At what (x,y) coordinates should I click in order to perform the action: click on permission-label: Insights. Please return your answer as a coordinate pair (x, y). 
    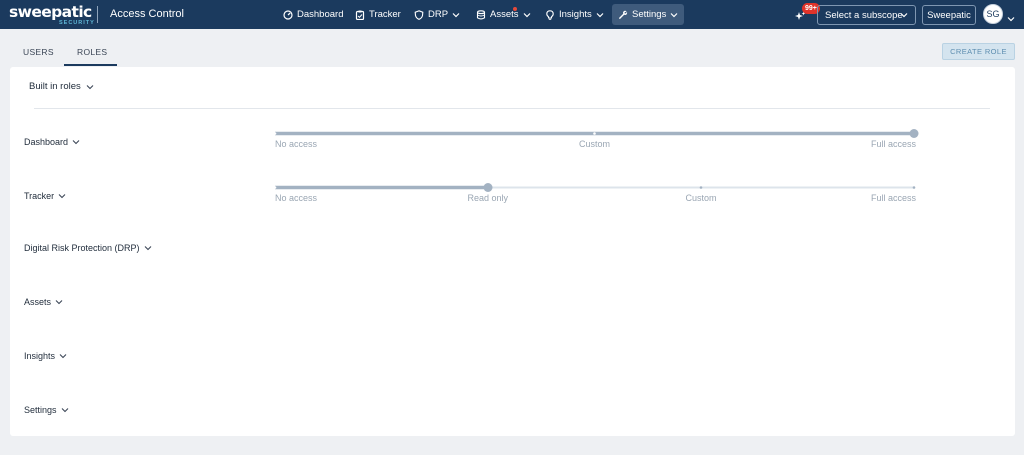
    Looking at the image, I should click on (40, 356).